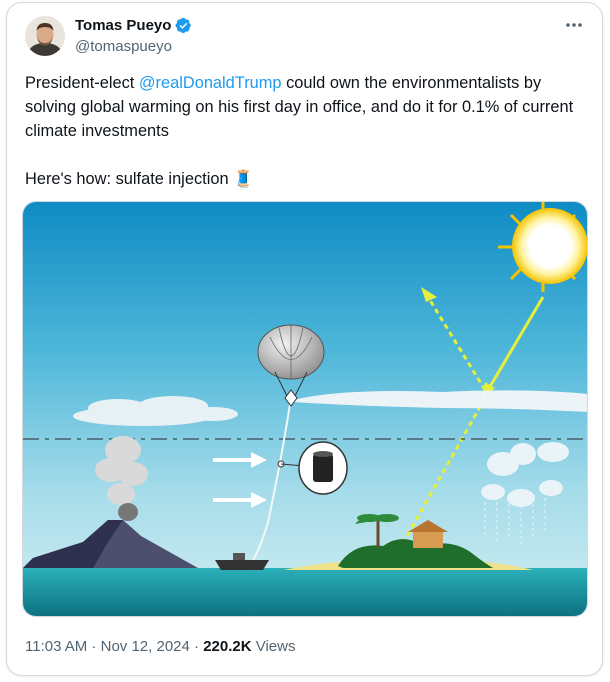 This screenshot has height=682, width=610. I want to click on tweet-metadata: 11:03 AM · Nov 12, 2024 · 220.2K Views, so click(160, 646).